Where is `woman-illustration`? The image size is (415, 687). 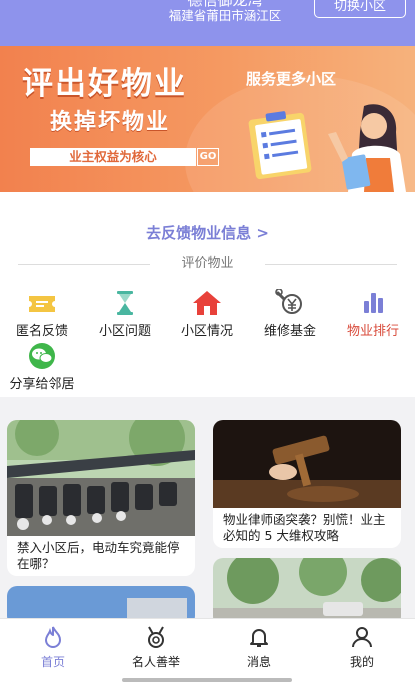
woman-illustration is located at coordinates (367, 148).